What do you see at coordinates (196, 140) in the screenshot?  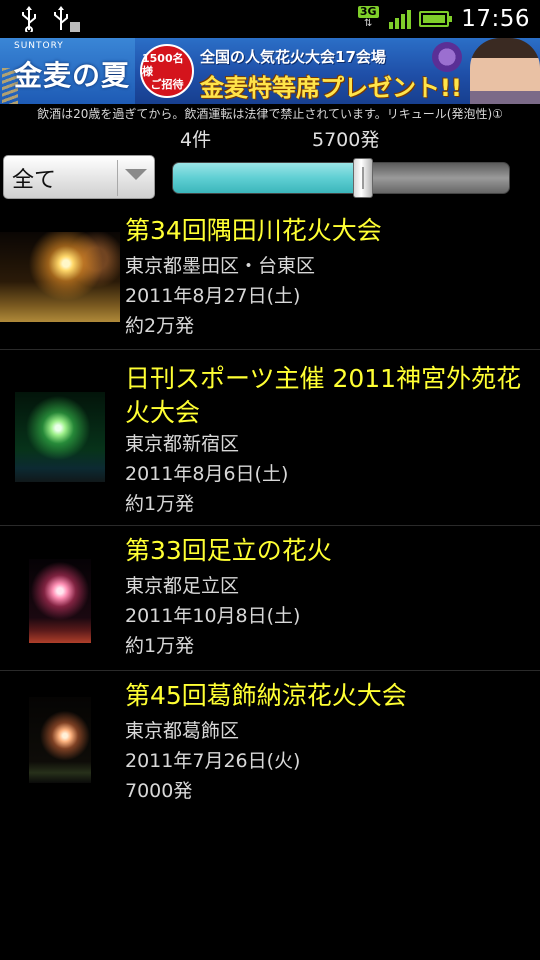 I see `result-count: 4件` at bounding box center [196, 140].